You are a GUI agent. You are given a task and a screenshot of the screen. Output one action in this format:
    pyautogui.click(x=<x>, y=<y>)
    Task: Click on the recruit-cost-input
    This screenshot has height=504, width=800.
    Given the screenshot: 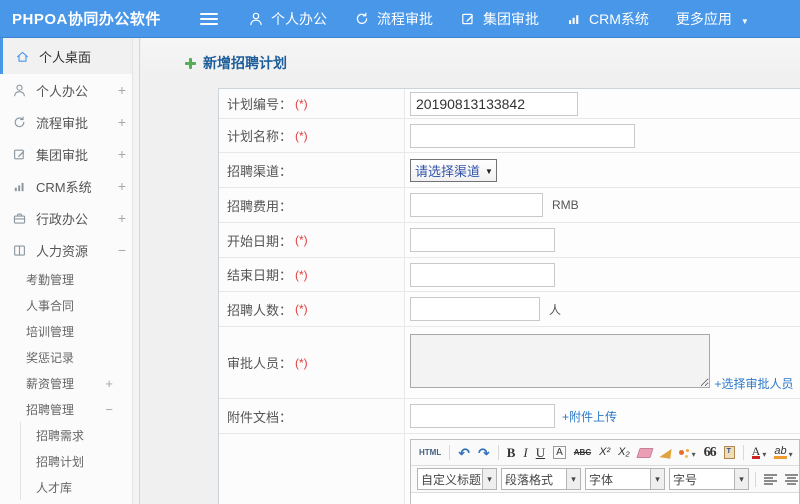 What is the action you would take?
    pyautogui.click(x=476, y=205)
    